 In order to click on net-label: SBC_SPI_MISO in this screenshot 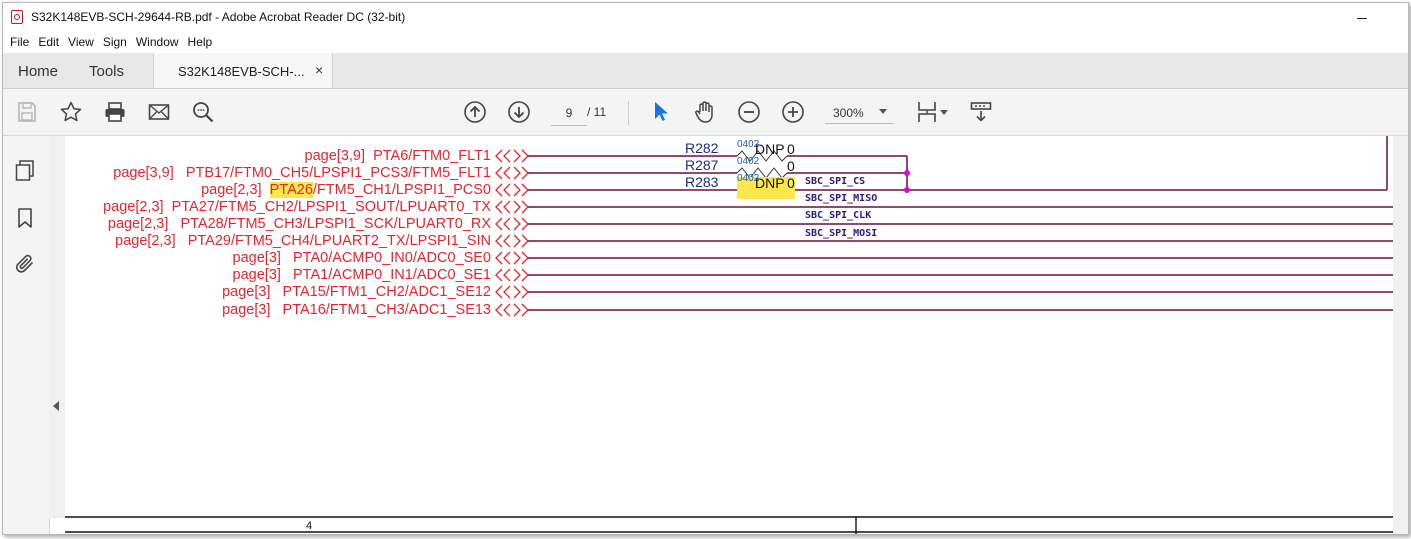, I will do `click(841, 198)`.